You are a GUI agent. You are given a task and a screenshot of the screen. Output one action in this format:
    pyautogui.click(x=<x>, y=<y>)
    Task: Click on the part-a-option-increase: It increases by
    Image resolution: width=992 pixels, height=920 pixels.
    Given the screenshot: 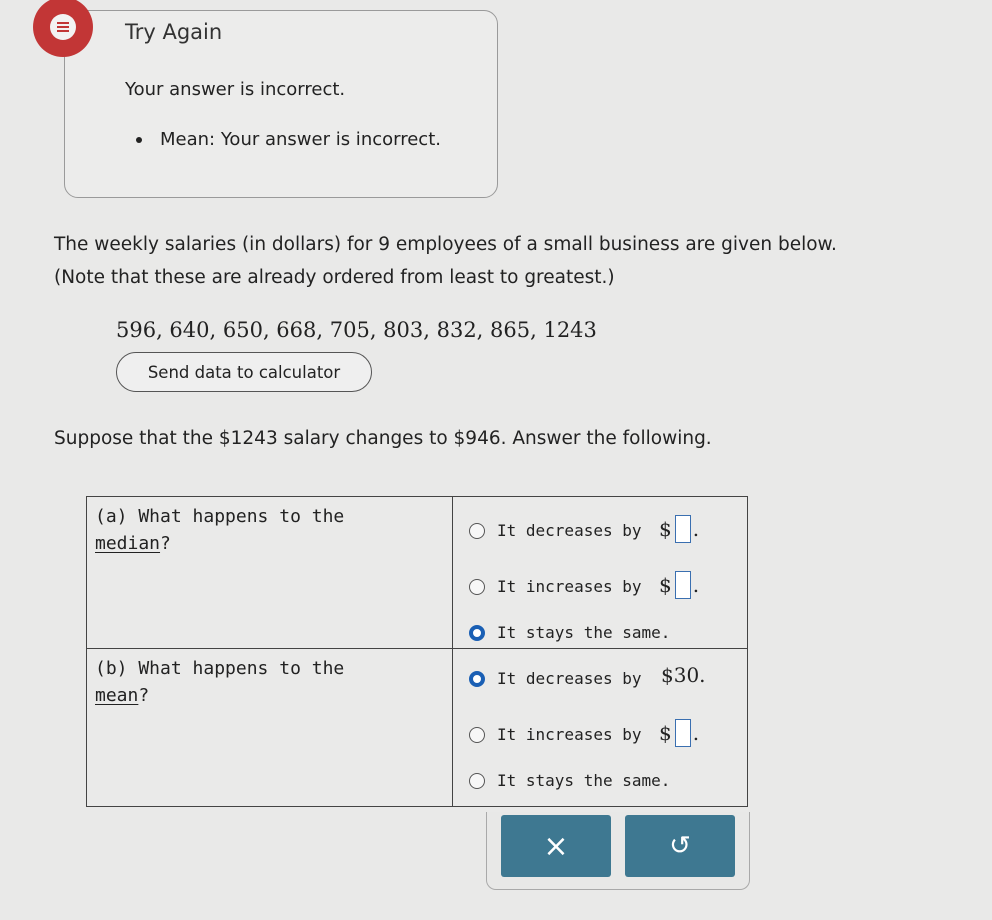 What is the action you would take?
    pyautogui.click(x=555, y=586)
    